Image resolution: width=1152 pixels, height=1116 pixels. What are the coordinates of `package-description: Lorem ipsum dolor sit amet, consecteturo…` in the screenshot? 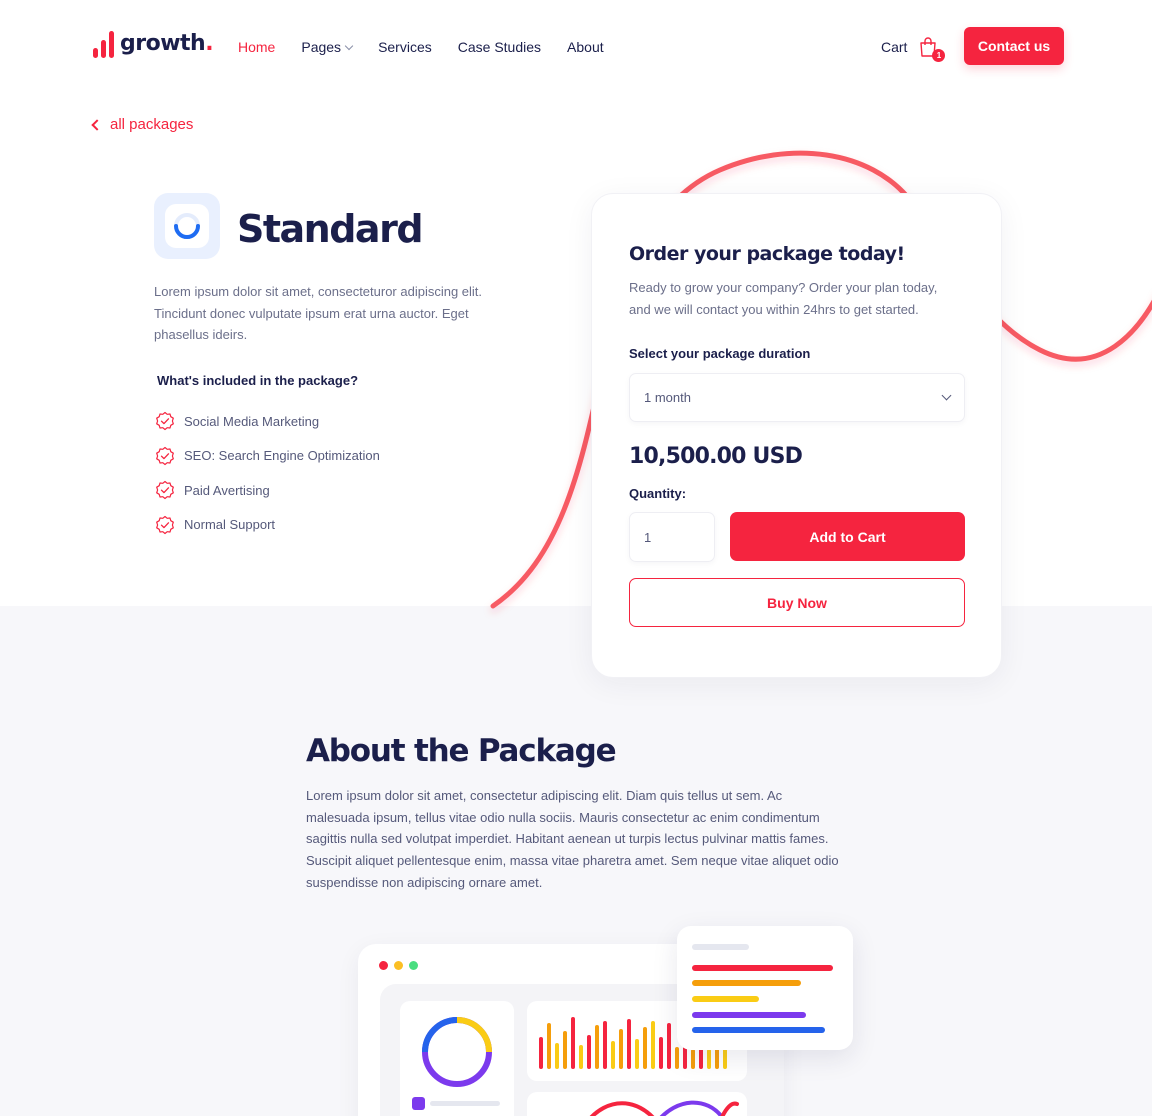 It's located at (318, 313).